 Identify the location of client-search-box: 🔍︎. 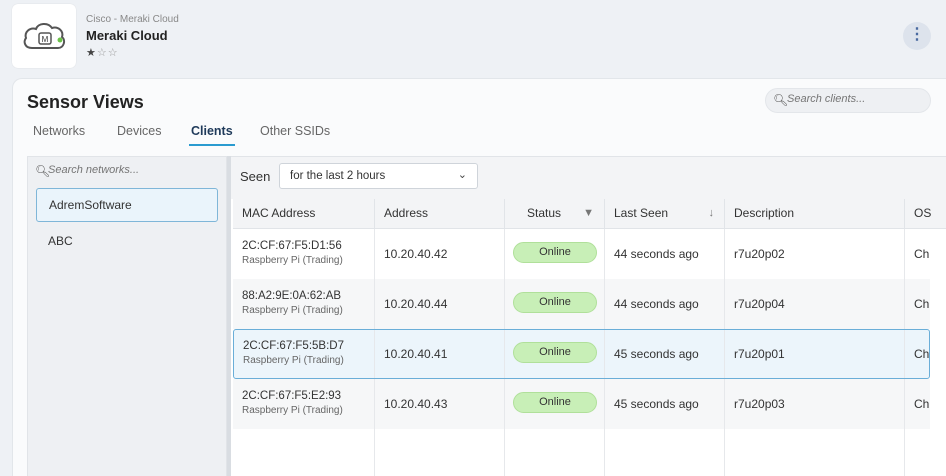
(848, 100).